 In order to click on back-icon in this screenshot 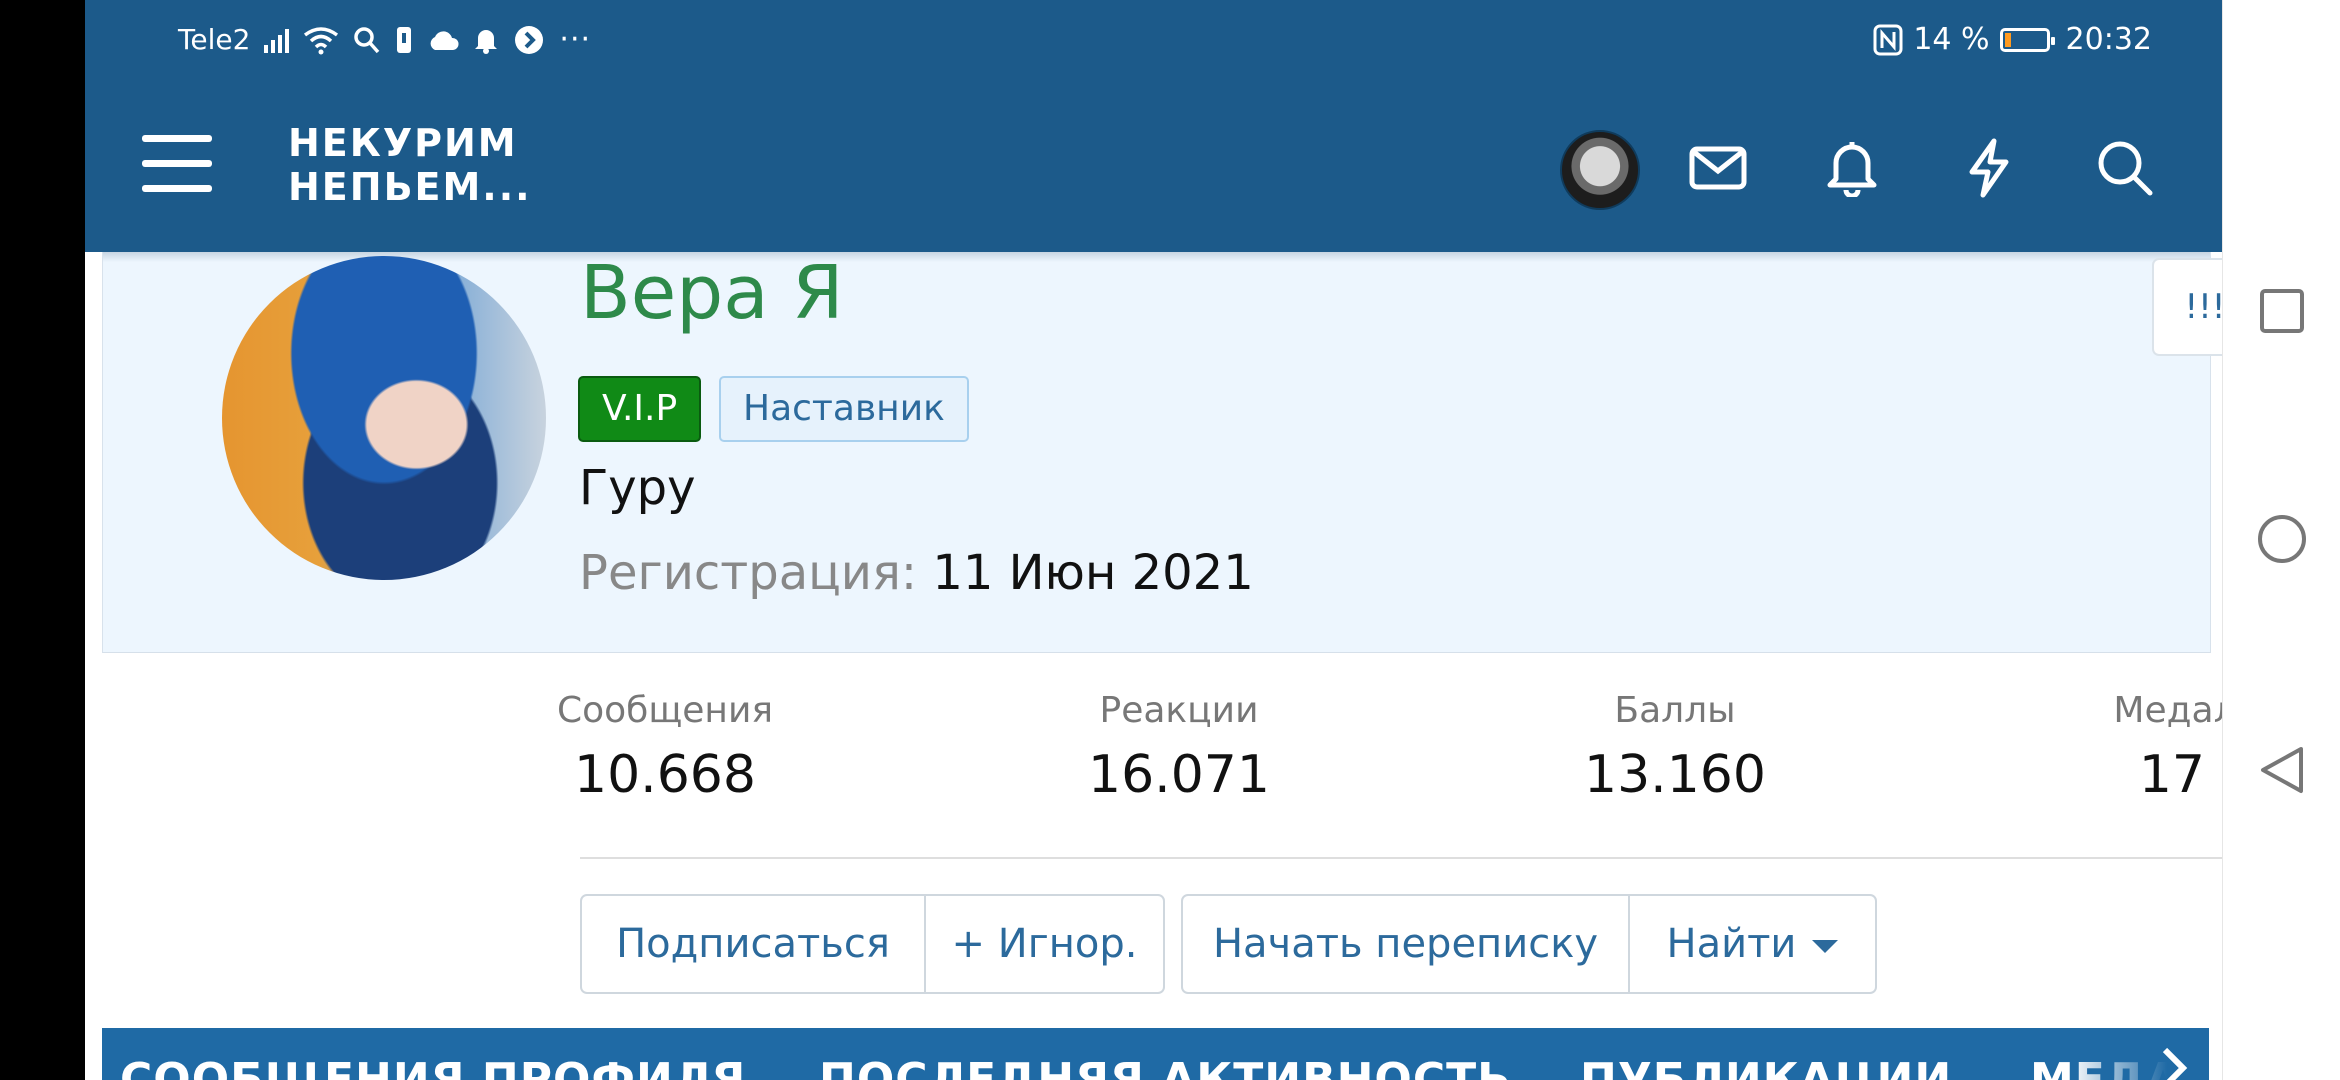, I will do `click(2282, 770)`.